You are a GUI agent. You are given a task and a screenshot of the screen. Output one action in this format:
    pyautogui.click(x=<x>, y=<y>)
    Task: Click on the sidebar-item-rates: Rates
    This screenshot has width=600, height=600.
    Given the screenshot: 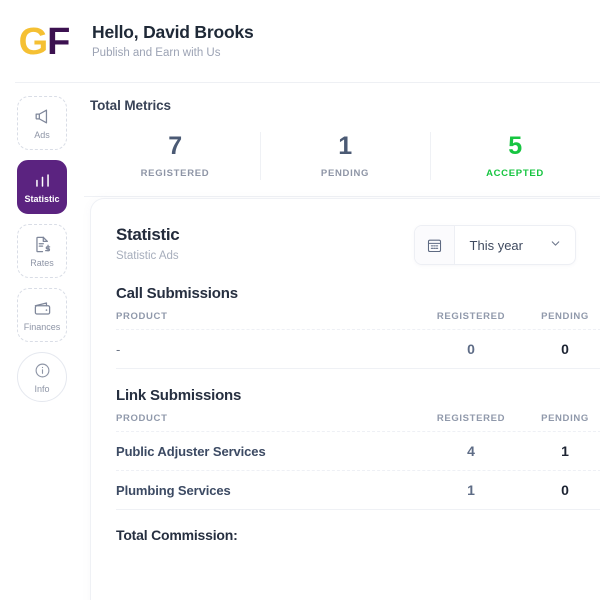 What is the action you would take?
    pyautogui.click(x=42, y=251)
    